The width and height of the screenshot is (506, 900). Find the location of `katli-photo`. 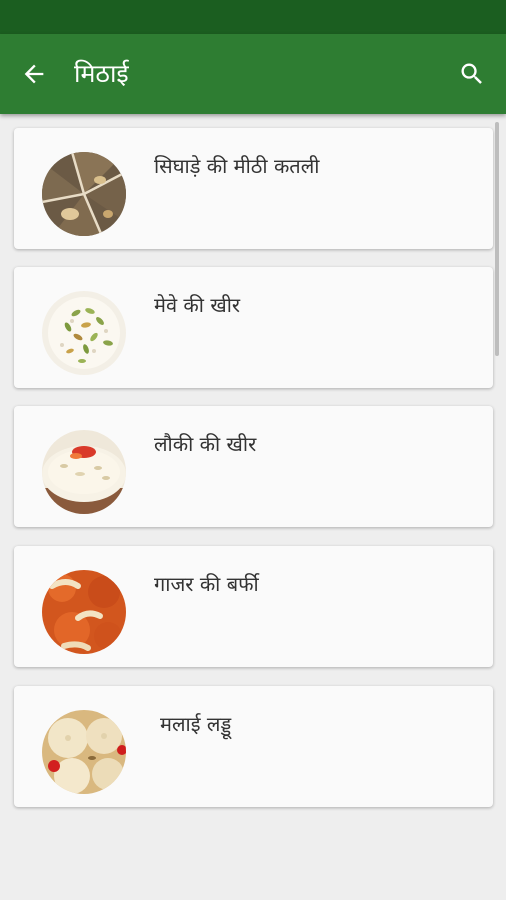

katli-photo is located at coordinates (84, 194).